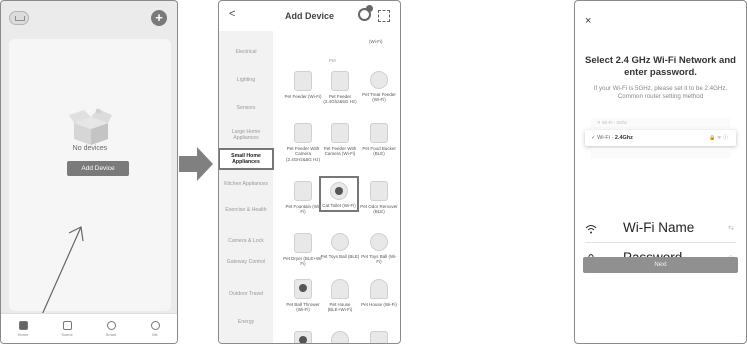 The width and height of the screenshot is (747, 344). I want to click on switch-network-icon: ⇆, so click(731, 228).